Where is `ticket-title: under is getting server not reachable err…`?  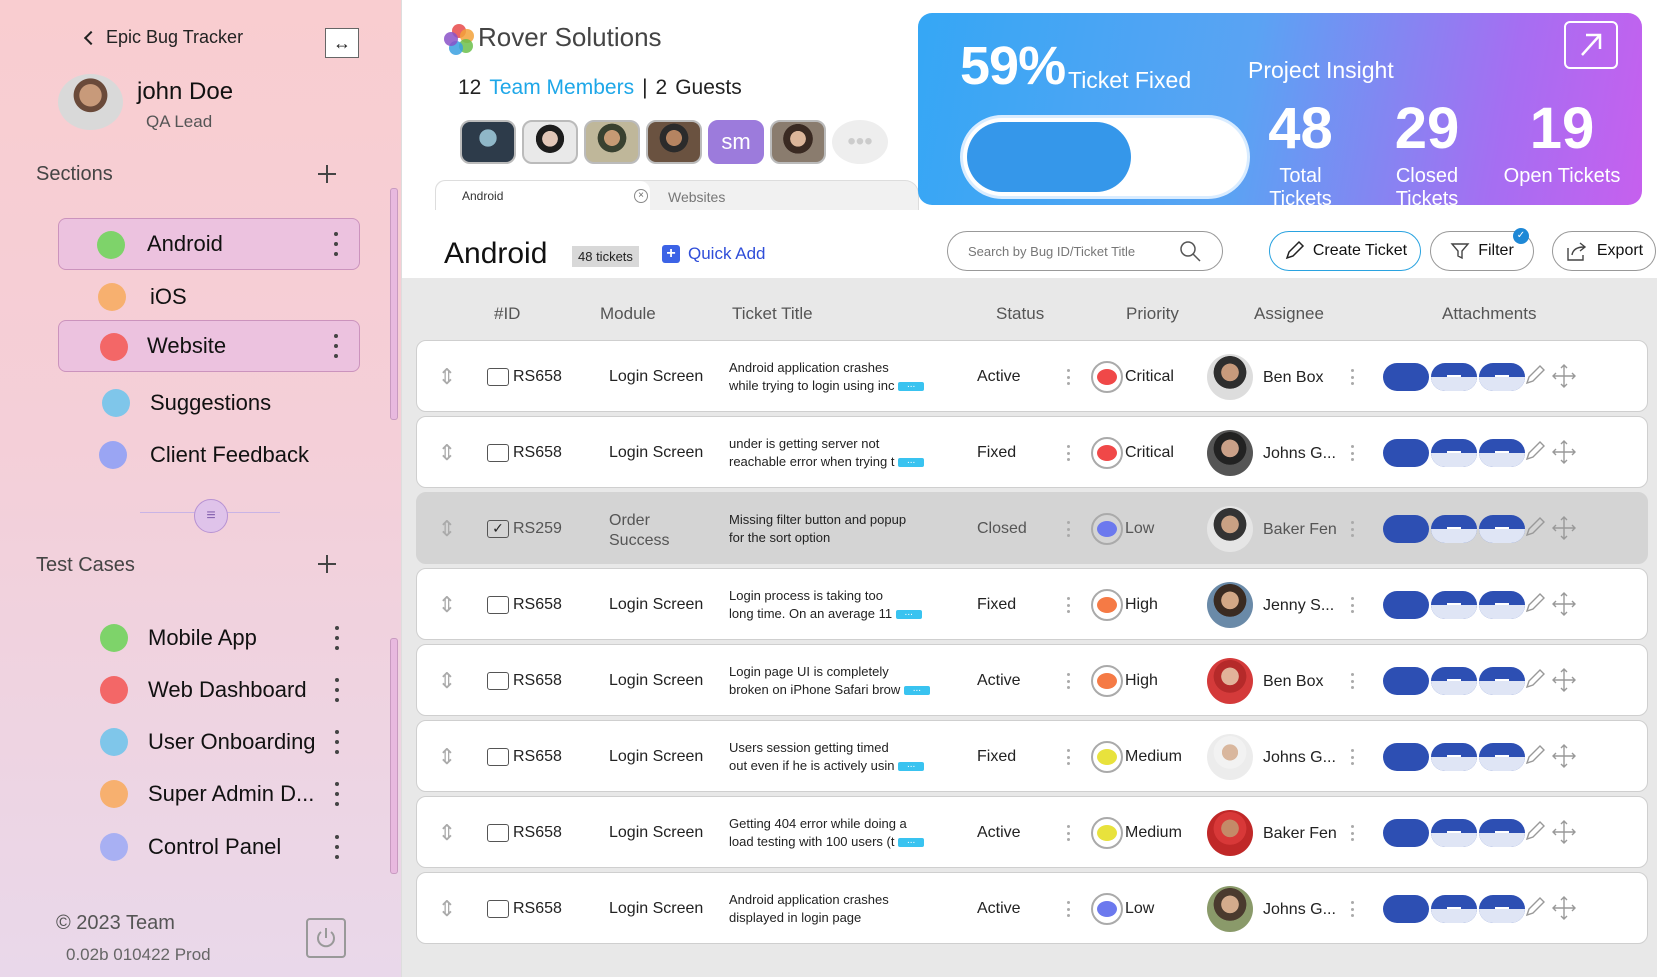 ticket-title: under is getting server not reachable err… is located at coordinates (832, 453).